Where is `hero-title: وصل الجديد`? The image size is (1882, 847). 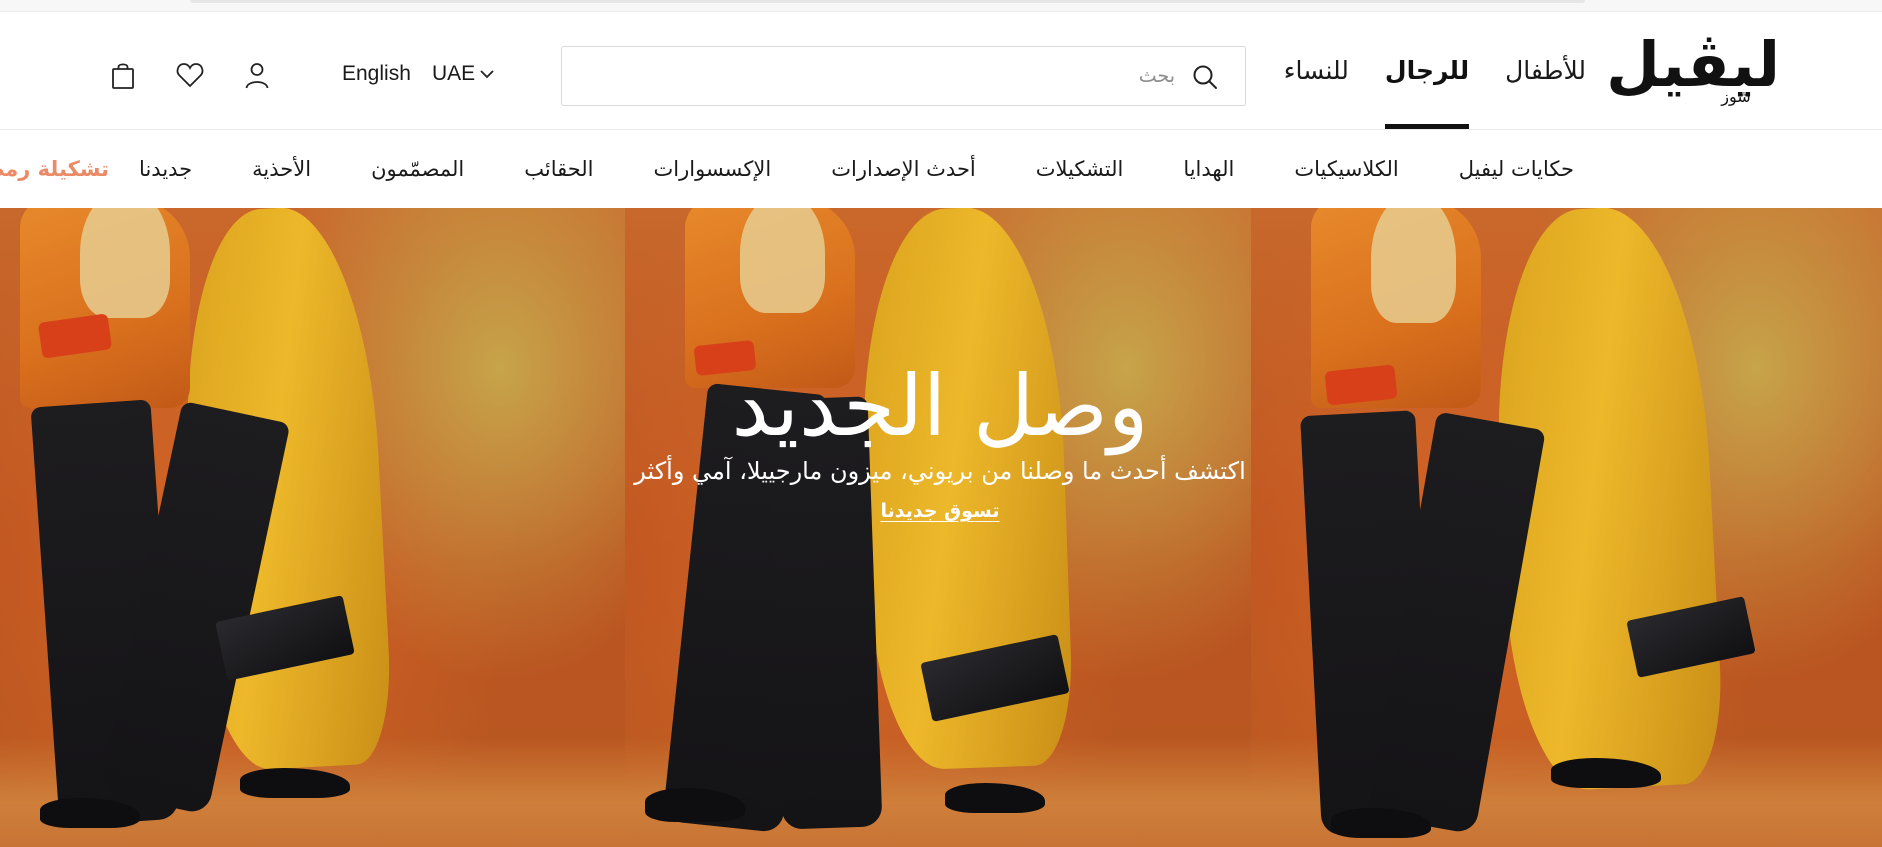
hero-title: وصل الجديد is located at coordinates (940, 406).